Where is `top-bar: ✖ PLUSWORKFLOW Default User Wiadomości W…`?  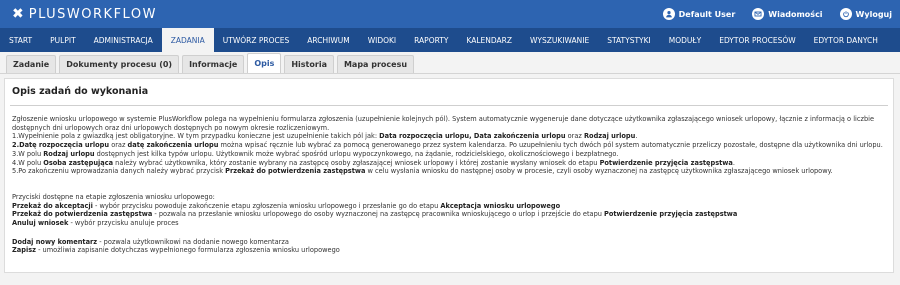 top-bar: ✖ PLUSWORKFLOW Default User Wiadomości W… is located at coordinates (450, 14).